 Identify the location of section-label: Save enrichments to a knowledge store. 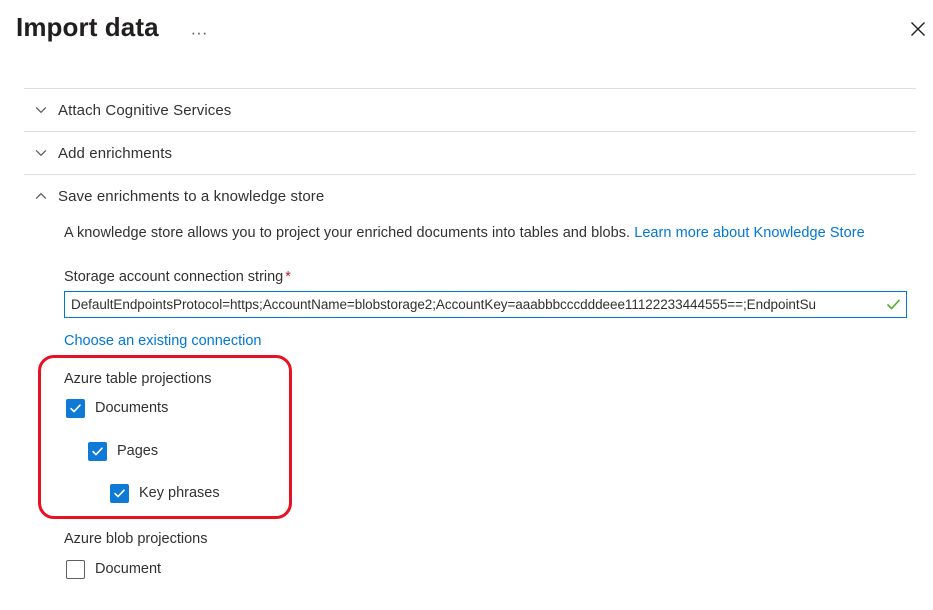
(191, 196).